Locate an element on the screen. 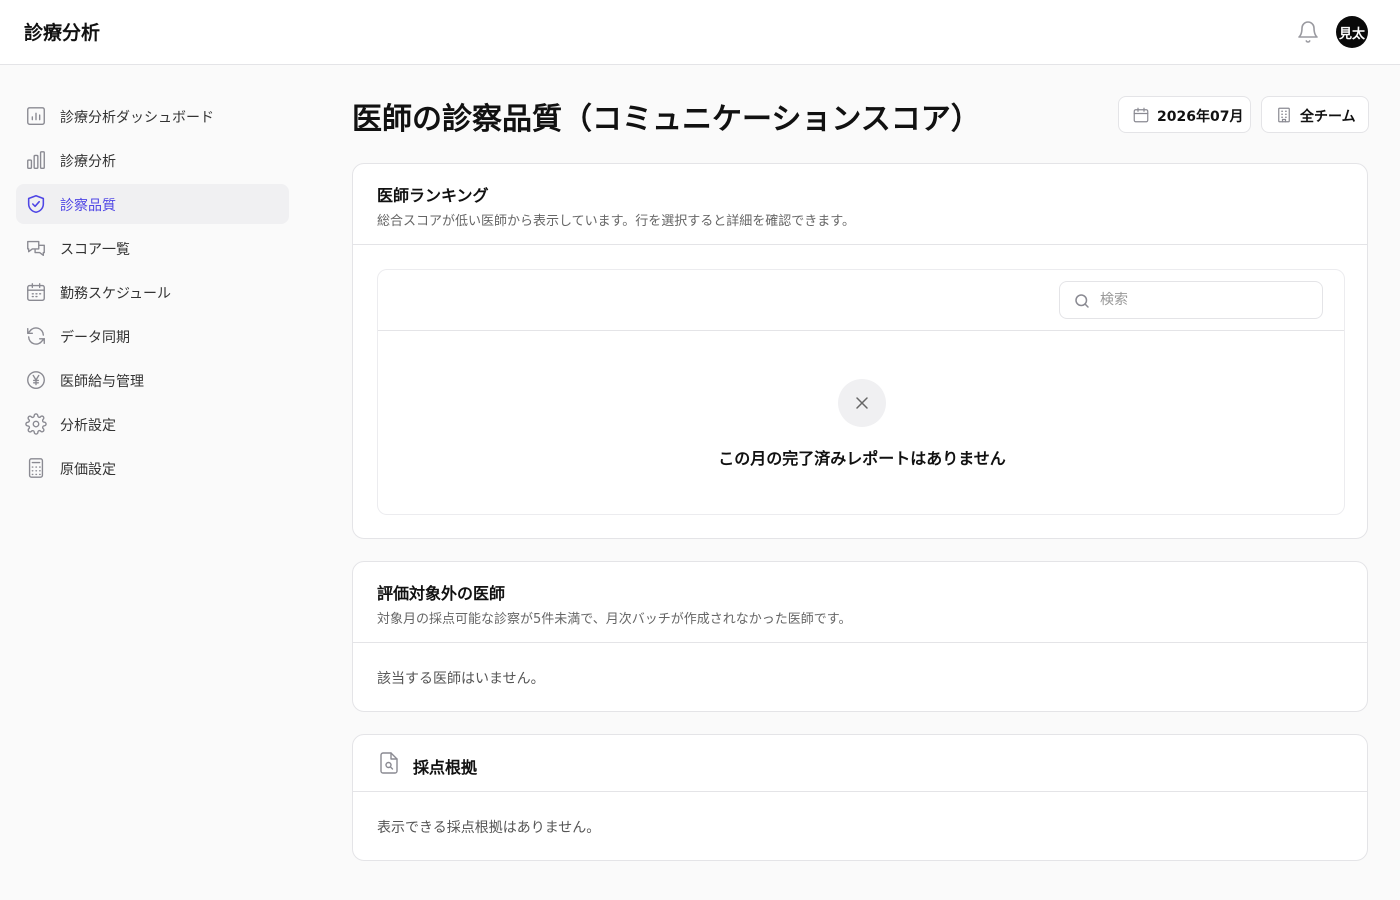 The height and width of the screenshot is (900, 1400). yen-icon is located at coordinates (36, 380).